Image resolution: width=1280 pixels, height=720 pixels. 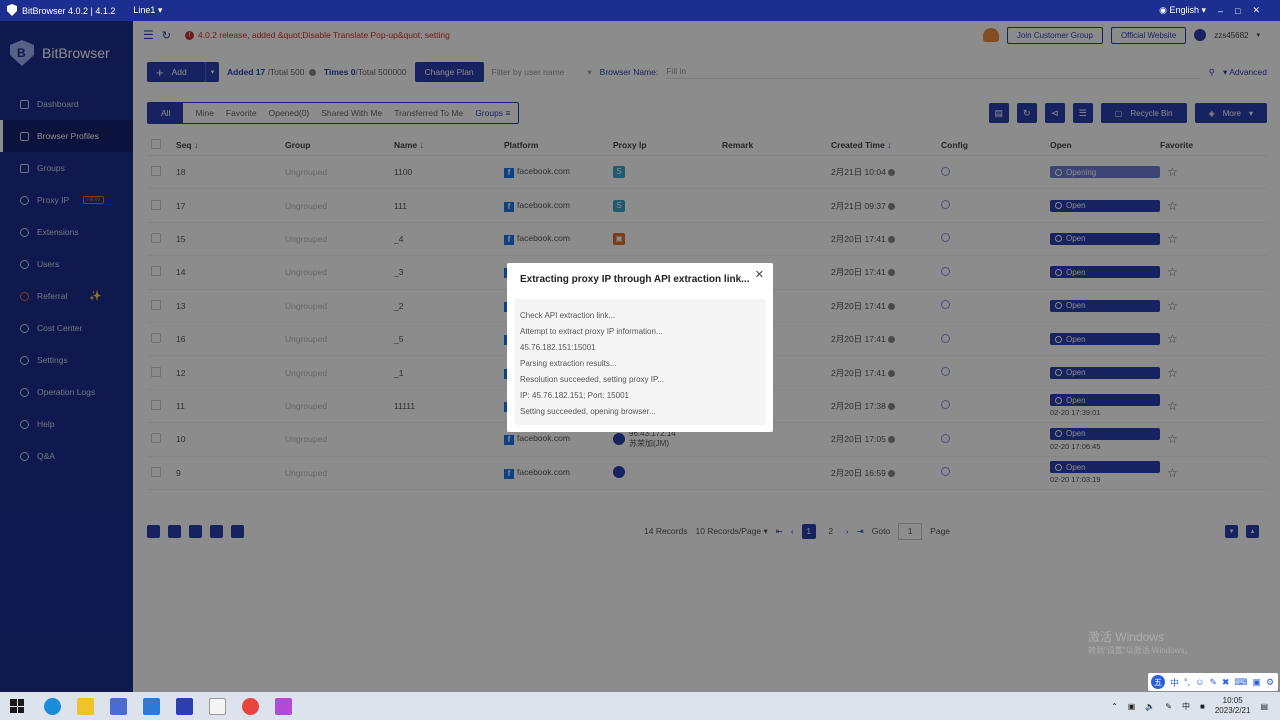 I want to click on file-explorer-icon, so click(x=85, y=706).